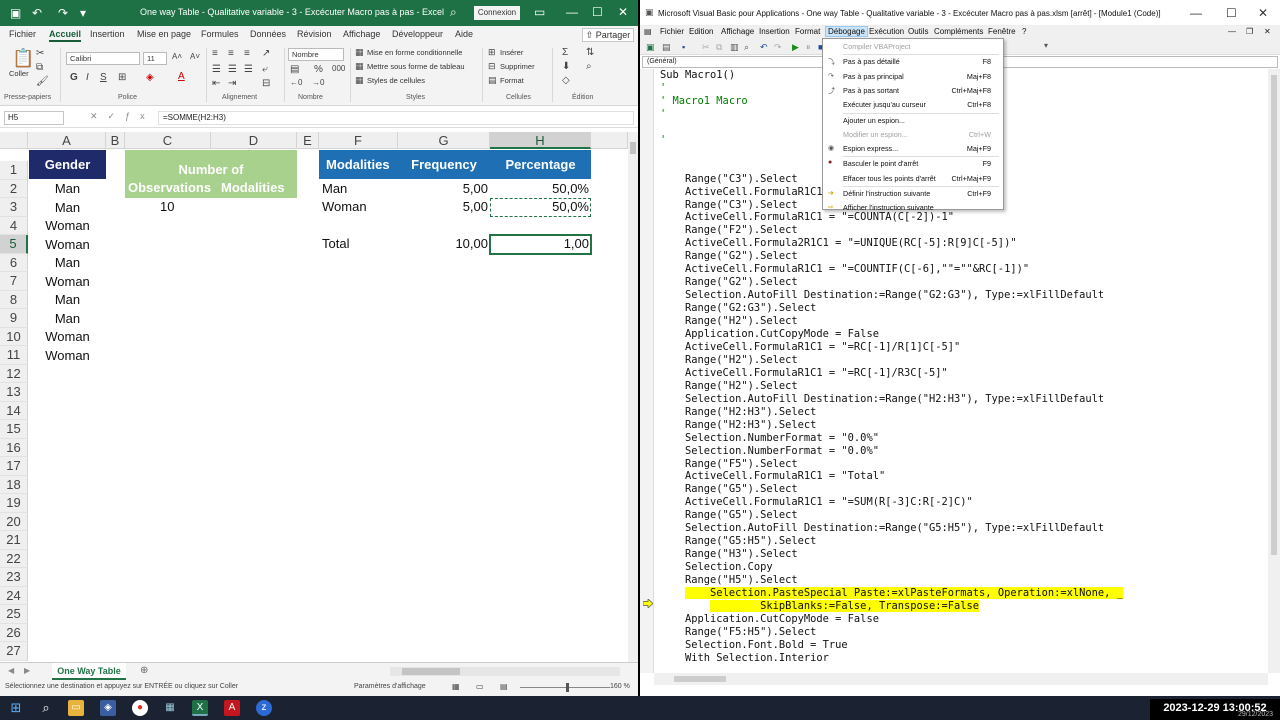 The width and height of the screenshot is (1280, 720). Describe the element at coordinates (34, 118) in the screenshot. I see `name-box: H5` at that location.